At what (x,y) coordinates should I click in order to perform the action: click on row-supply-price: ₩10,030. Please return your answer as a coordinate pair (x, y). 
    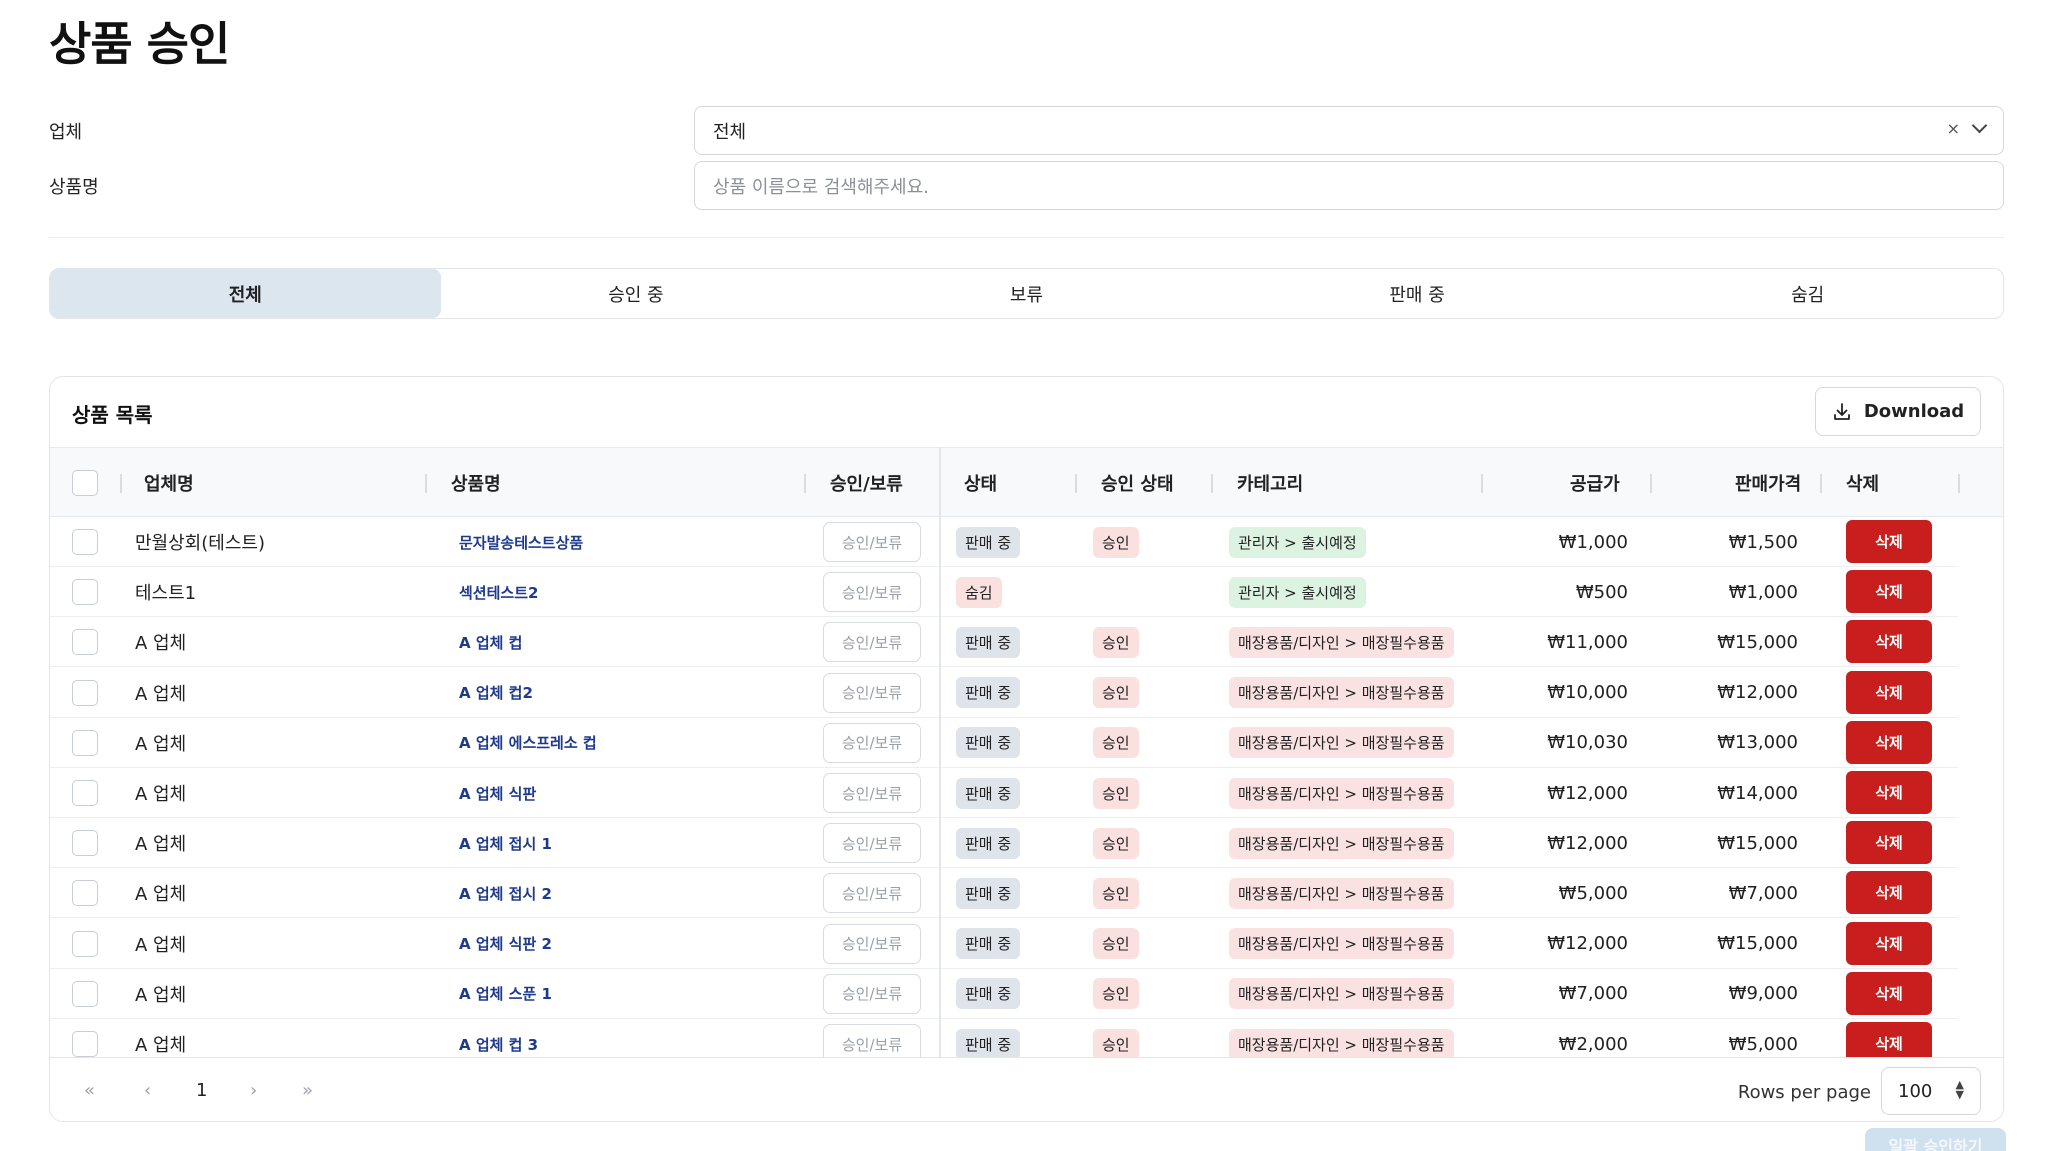
    Looking at the image, I should click on (1587, 743).